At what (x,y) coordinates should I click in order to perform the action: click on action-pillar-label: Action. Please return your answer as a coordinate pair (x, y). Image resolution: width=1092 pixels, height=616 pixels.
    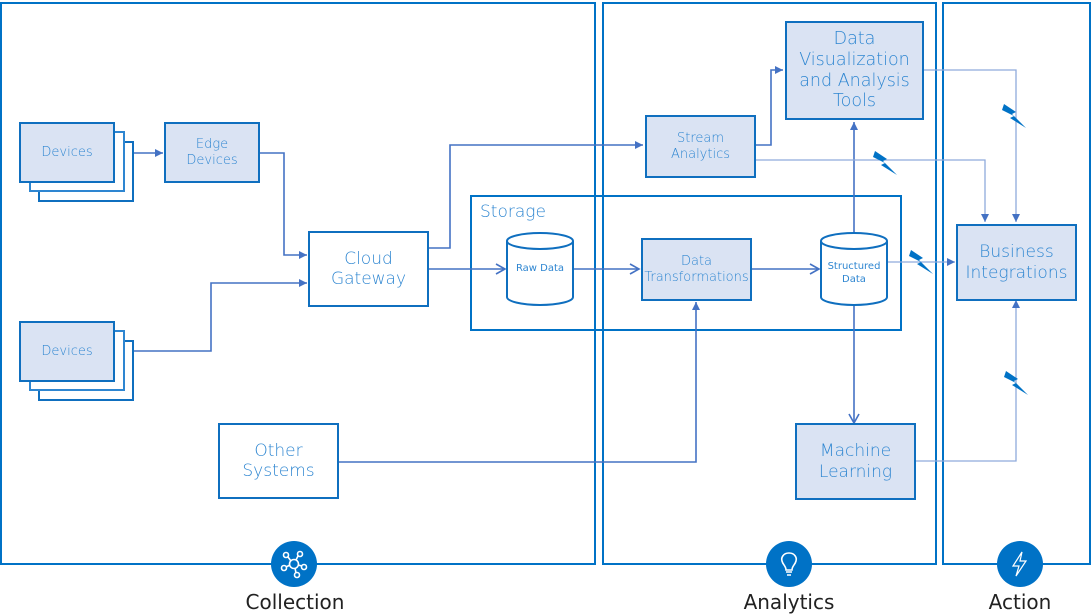
    Looking at the image, I should click on (1020, 602).